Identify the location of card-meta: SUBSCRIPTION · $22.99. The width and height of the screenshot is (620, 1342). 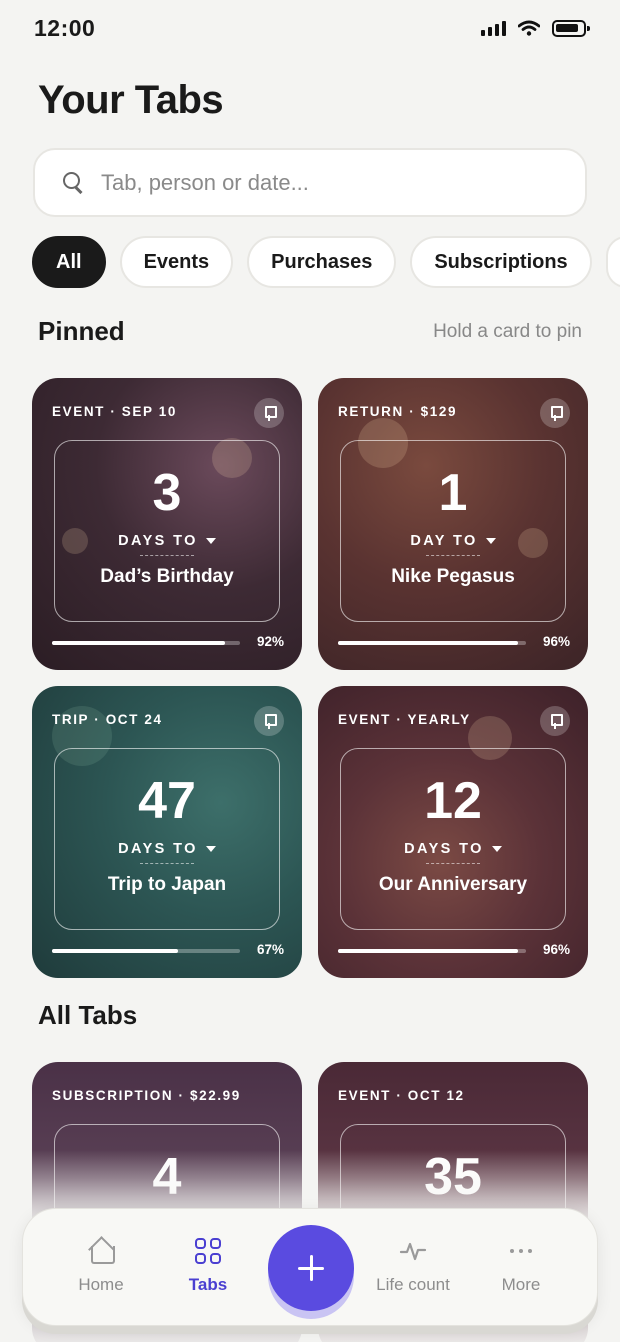
(146, 1095).